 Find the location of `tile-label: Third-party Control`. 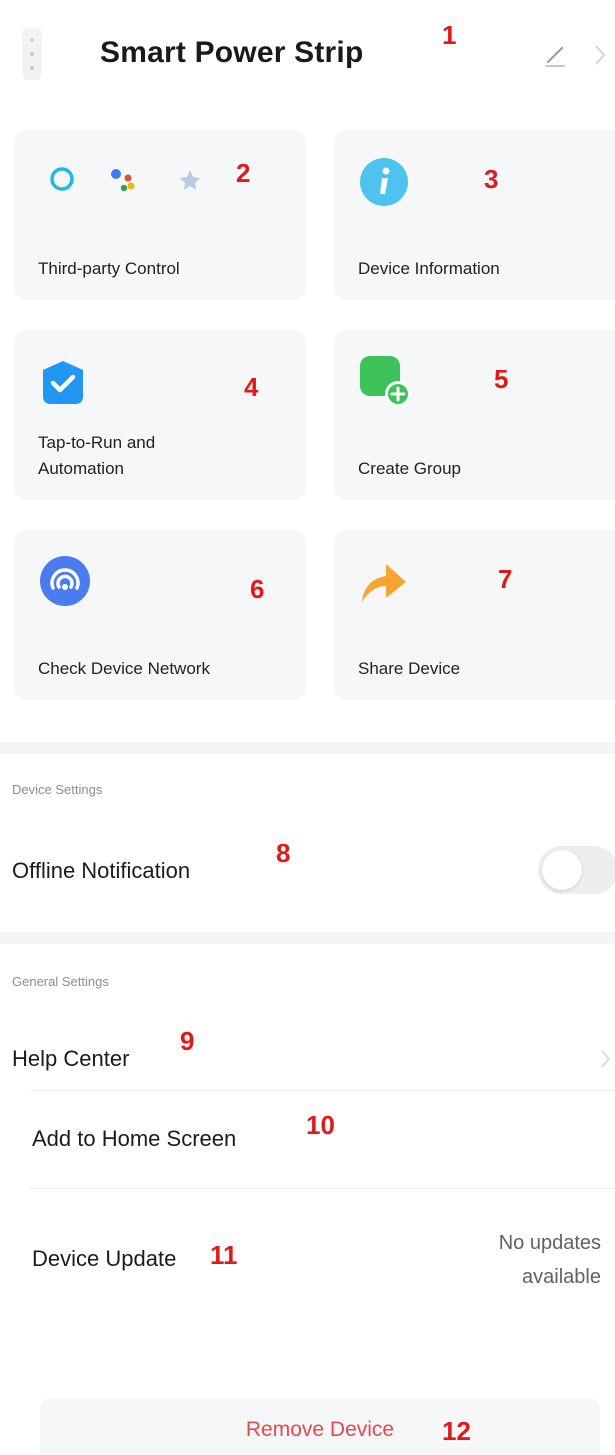

tile-label: Third-party Control is located at coordinates (109, 268).